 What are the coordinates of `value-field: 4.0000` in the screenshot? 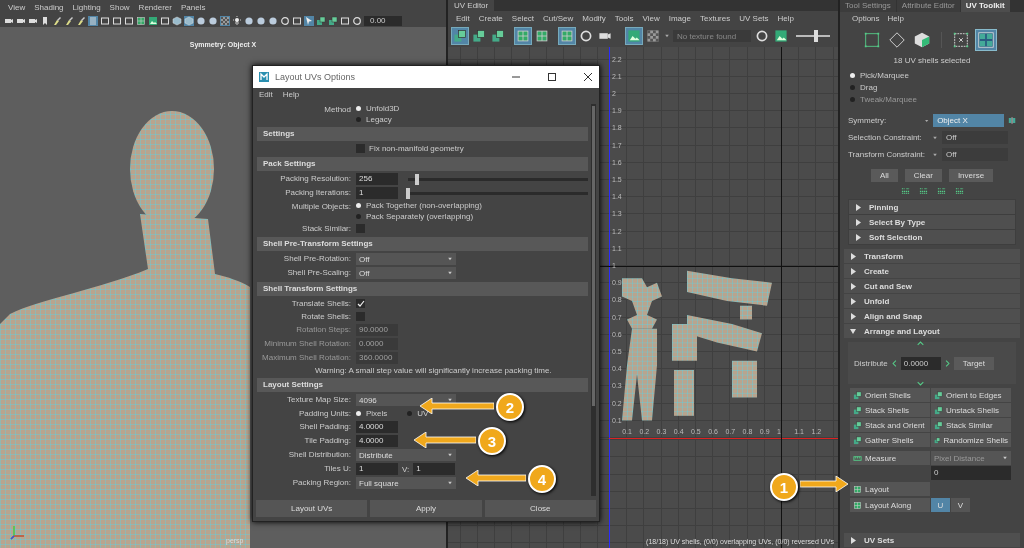 It's located at (377, 441).